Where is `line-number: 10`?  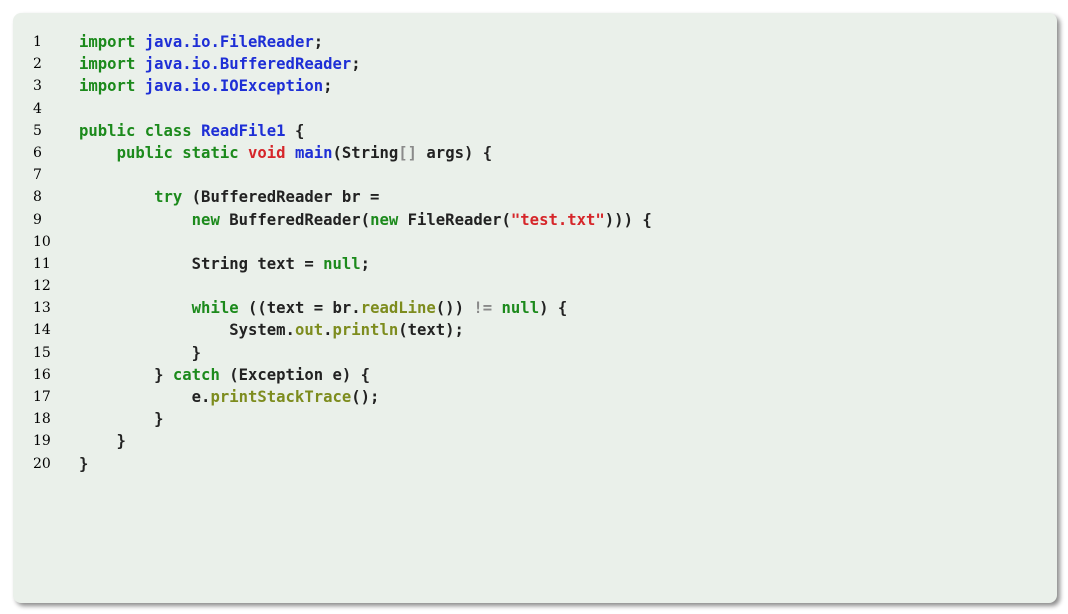 line-number: 10 is located at coordinates (42, 241).